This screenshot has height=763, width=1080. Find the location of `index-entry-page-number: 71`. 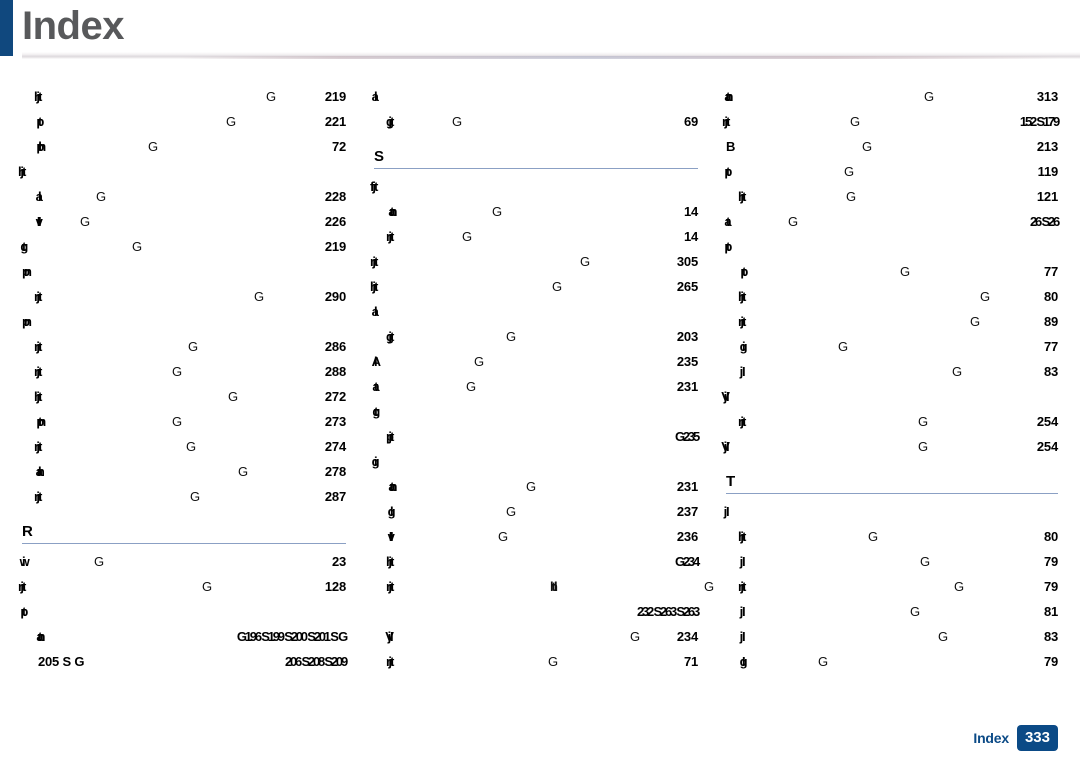

index-entry-page-number: 71 is located at coordinates (691, 661).